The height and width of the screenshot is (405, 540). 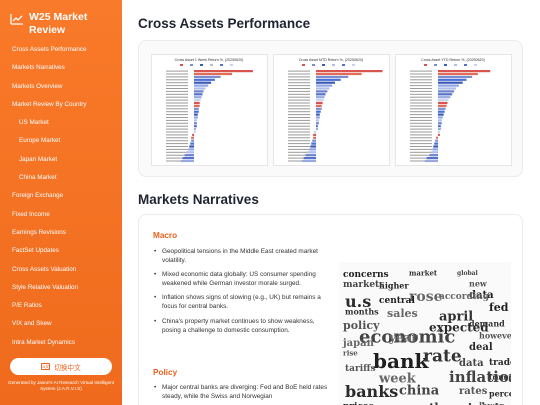 What do you see at coordinates (453, 110) in the screenshot?
I see `chart-ytd-return: Cross Asset YTD Return %, (20250620)` at bounding box center [453, 110].